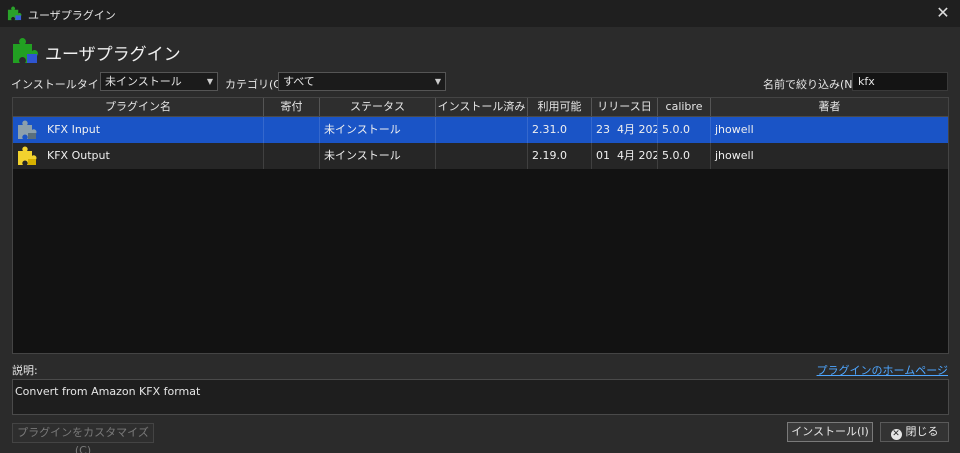 The height and width of the screenshot is (453, 960). Describe the element at coordinates (900, 81) in the screenshot. I see `filter-input: kfx` at that location.